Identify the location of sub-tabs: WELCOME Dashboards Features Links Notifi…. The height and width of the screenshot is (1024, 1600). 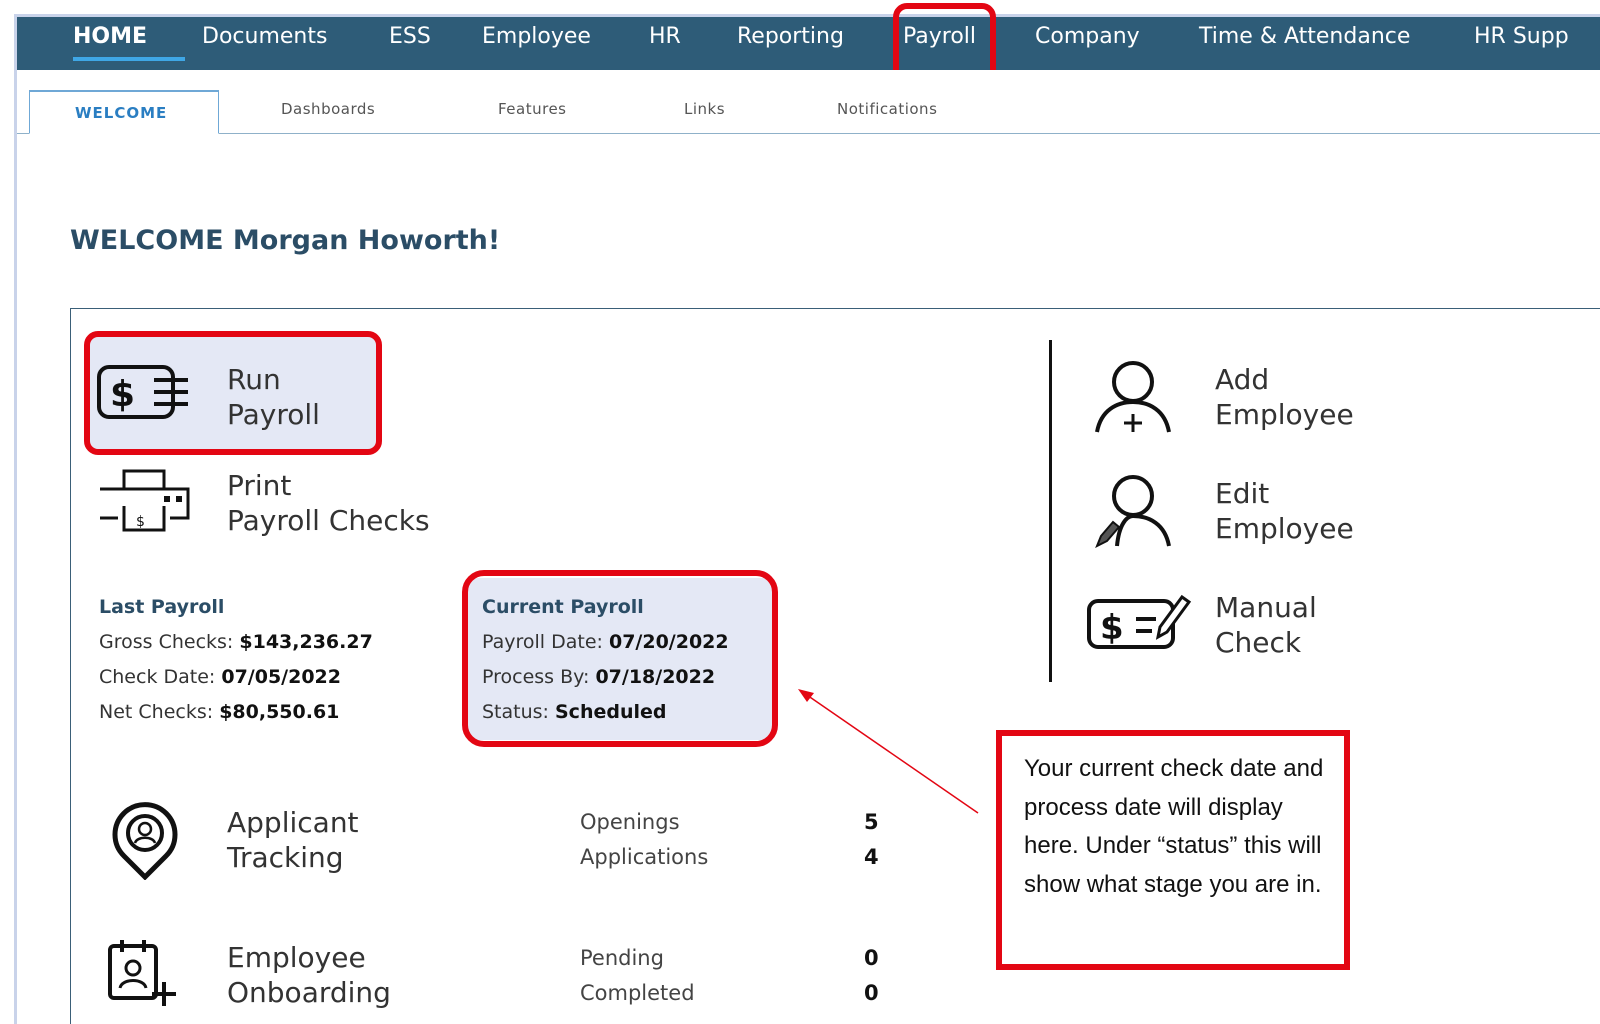
(808, 102).